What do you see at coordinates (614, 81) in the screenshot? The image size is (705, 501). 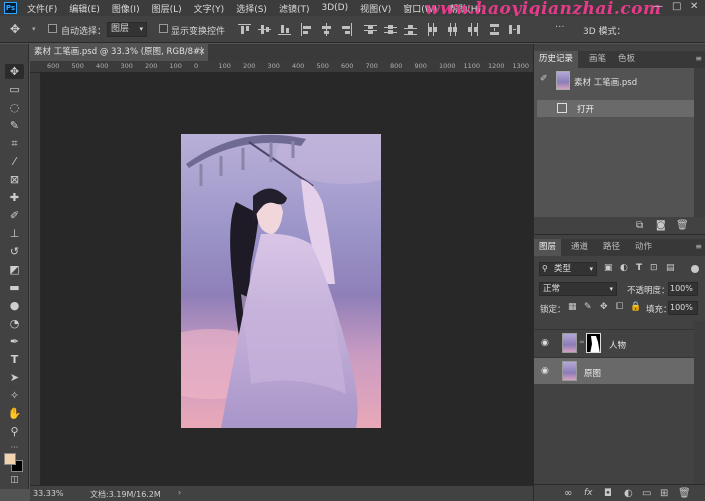 I see `history-snapshot: ✐ 素材 工笔画.psd` at bounding box center [614, 81].